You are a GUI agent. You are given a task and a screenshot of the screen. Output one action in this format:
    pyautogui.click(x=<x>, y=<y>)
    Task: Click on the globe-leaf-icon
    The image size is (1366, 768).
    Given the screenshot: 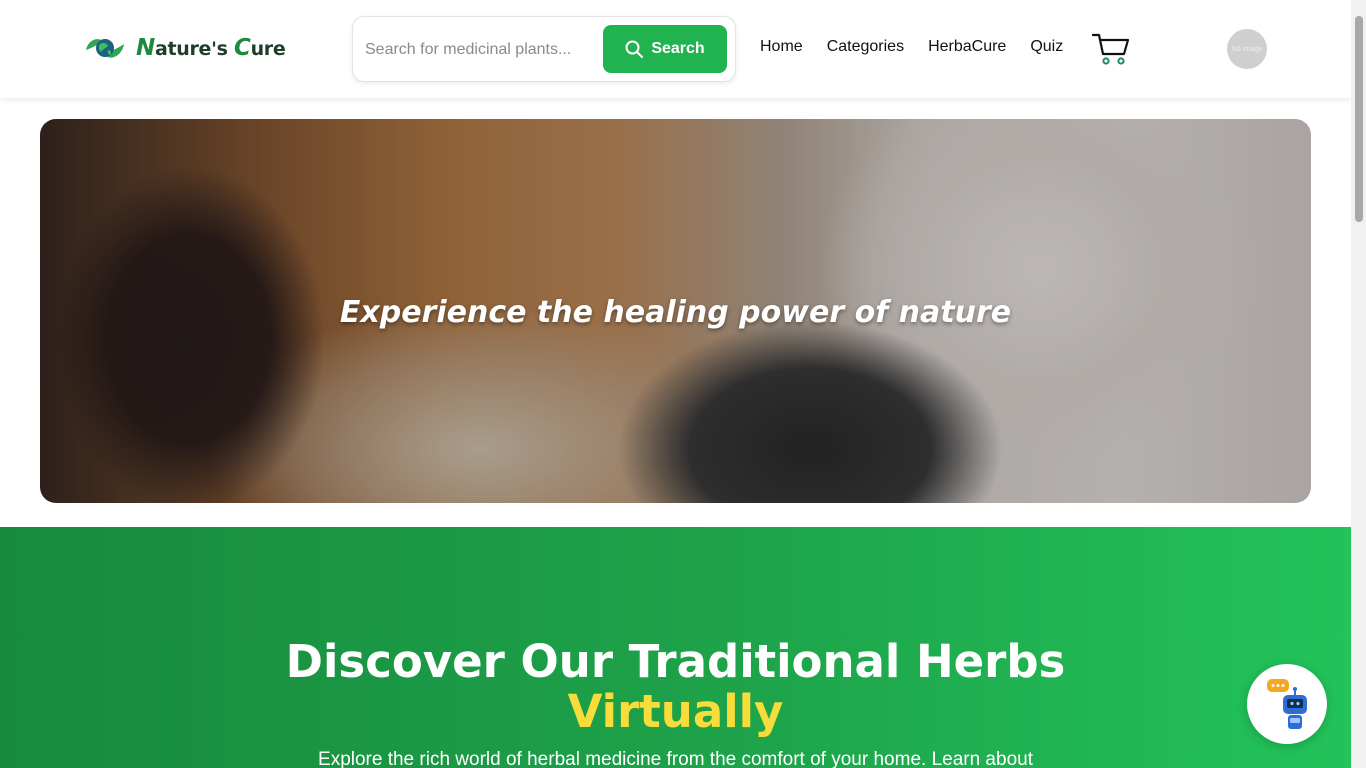 What is the action you would take?
    pyautogui.click(x=105, y=48)
    